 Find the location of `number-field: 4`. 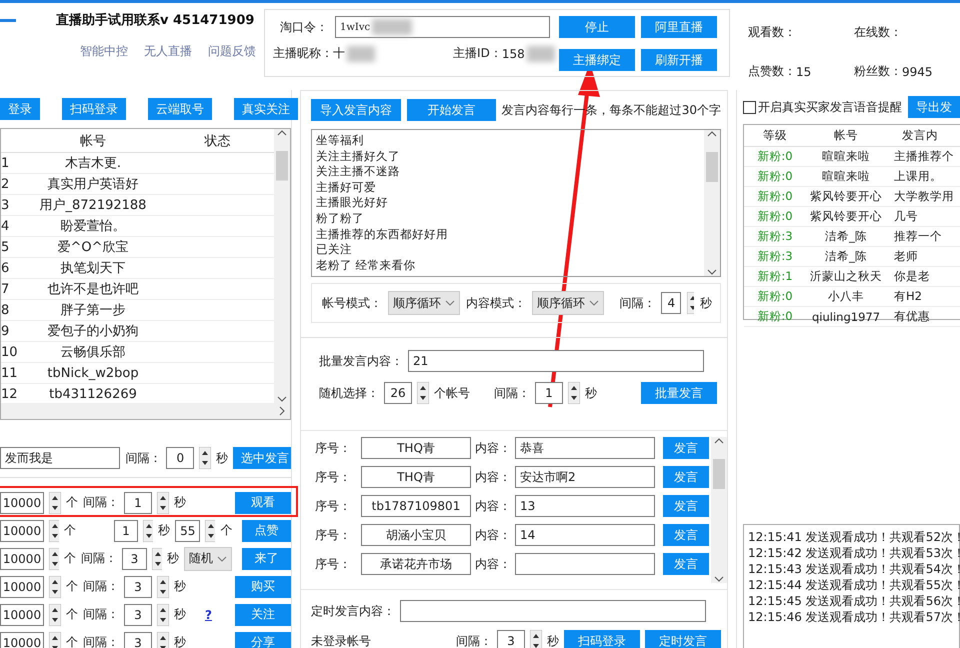

number-field: 4 is located at coordinates (671, 303).